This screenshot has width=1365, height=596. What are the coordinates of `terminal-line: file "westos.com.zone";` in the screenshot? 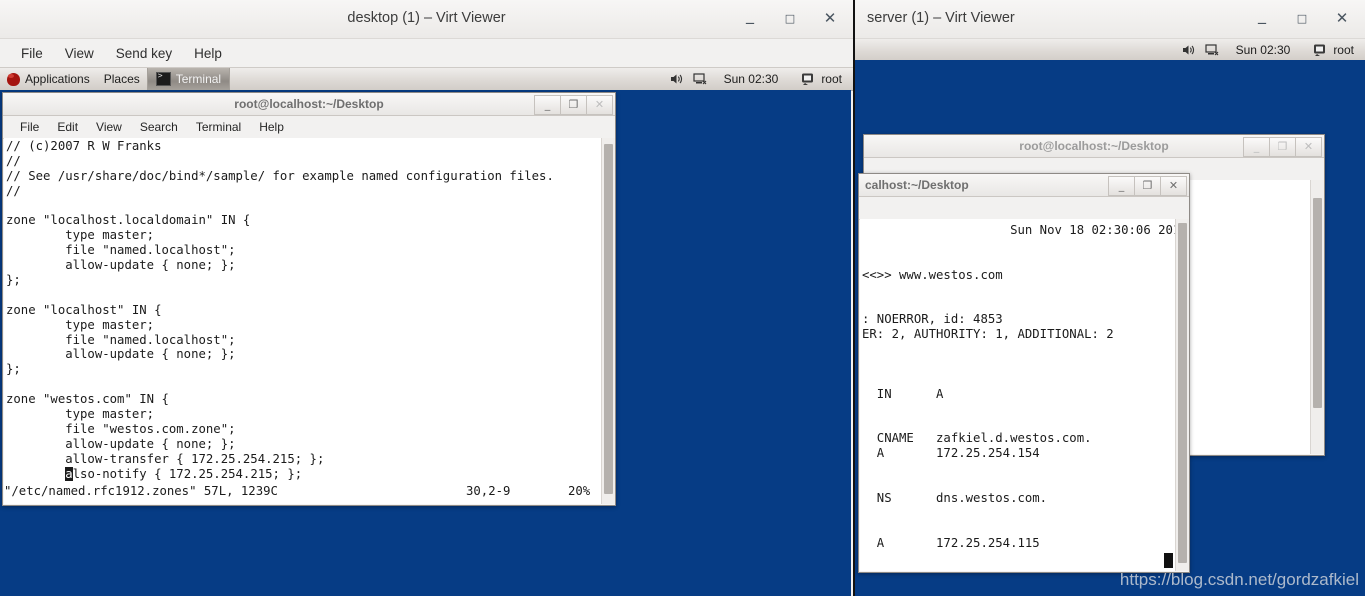 It's located at (121, 428).